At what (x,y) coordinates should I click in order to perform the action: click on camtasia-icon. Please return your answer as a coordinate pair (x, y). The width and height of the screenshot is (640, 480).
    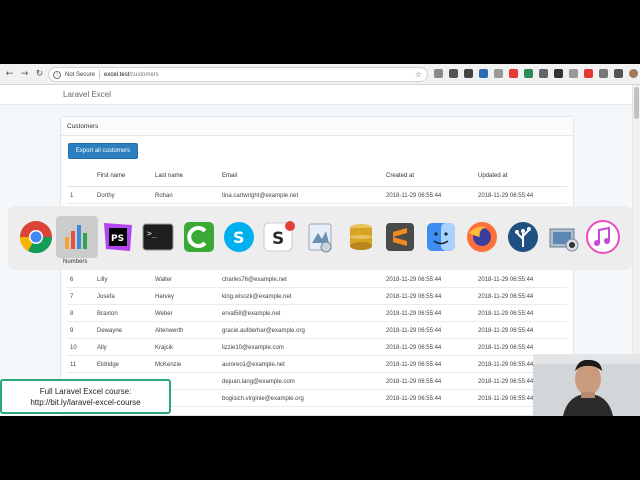
    Looking at the image, I should click on (199, 237).